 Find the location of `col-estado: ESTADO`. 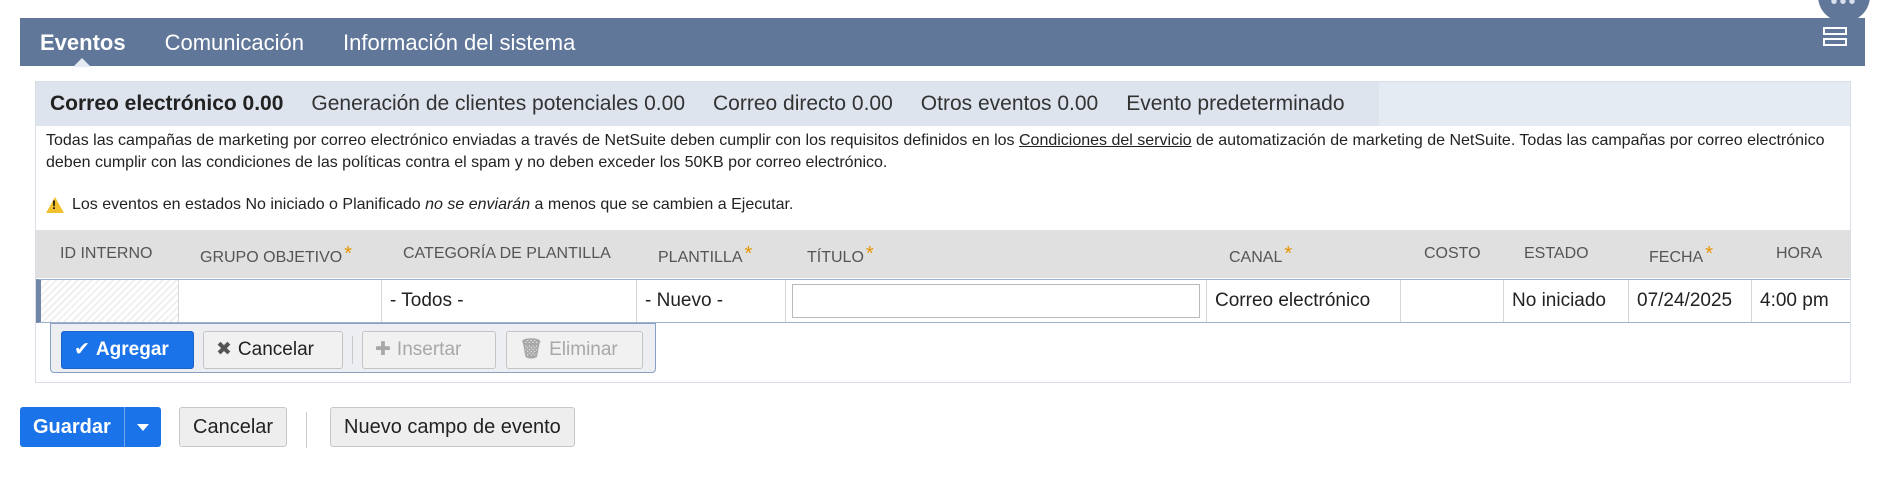

col-estado: ESTADO is located at coordinates (1556, 253).